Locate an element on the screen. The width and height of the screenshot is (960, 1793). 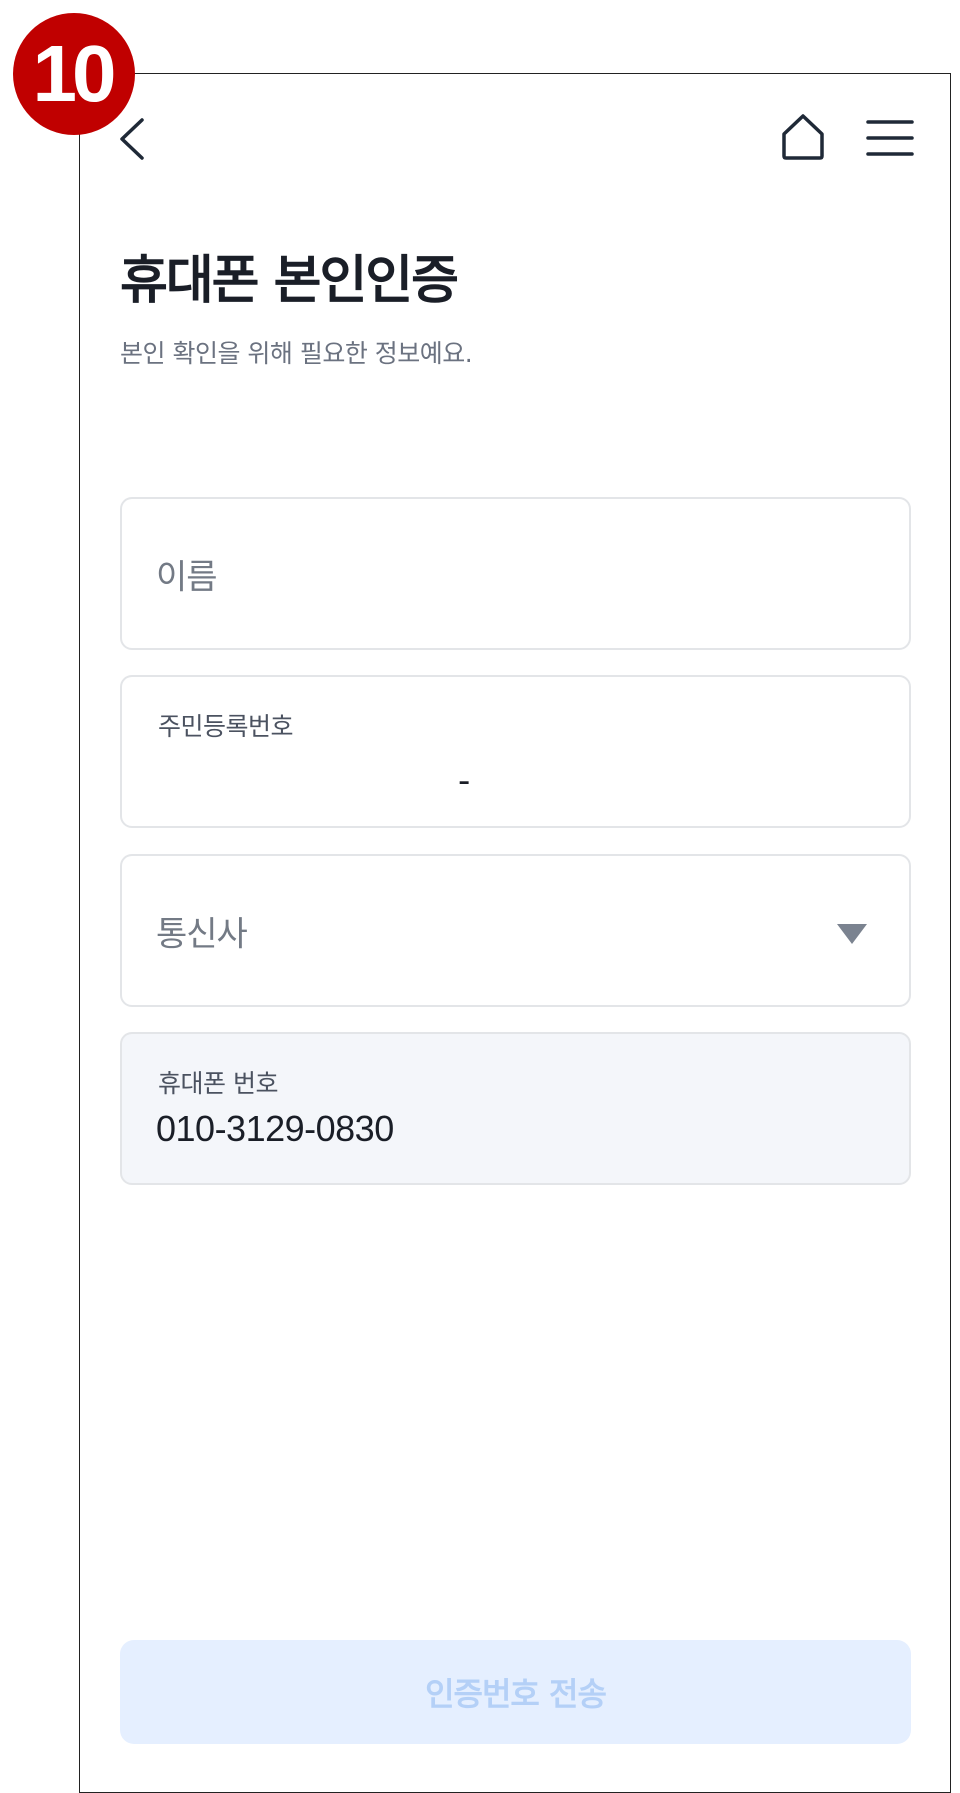
resident-number-input: 주민등록번호 - is located at coordinates (515, 751).